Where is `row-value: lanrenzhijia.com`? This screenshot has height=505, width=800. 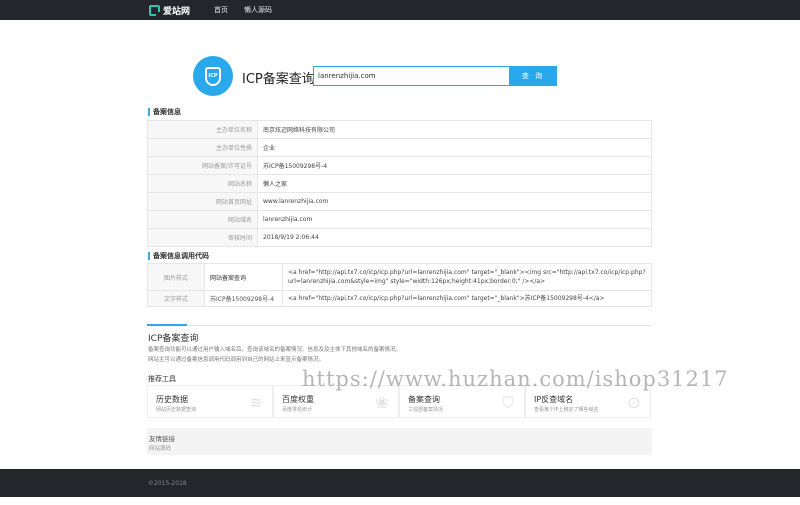 row-value: lanrenzhijia.com is located at coordinates (454, 219).